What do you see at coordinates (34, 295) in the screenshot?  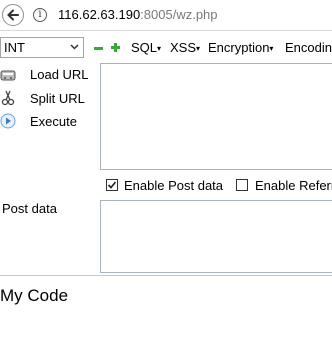 I see `page-content-text: My Code` at bounding box center [34, 295].